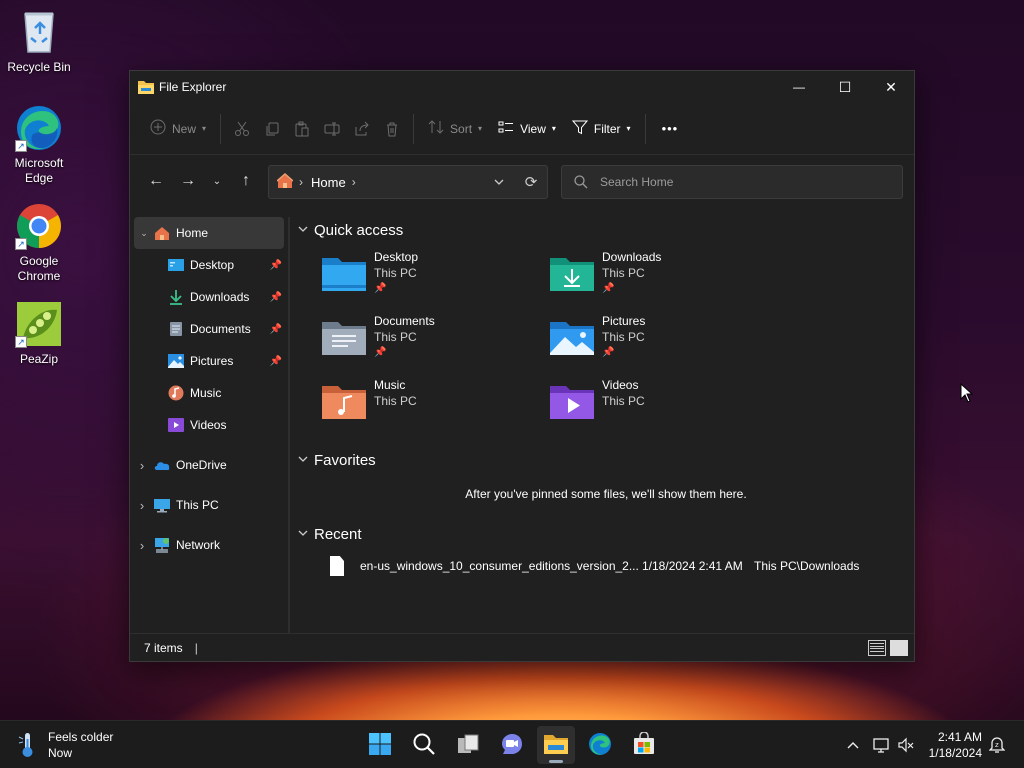 This screenshot has width=1024, height=768. Describe the element at coordinates (899, 647) in the screenshot. I see `tiles-view-icon` at that location.